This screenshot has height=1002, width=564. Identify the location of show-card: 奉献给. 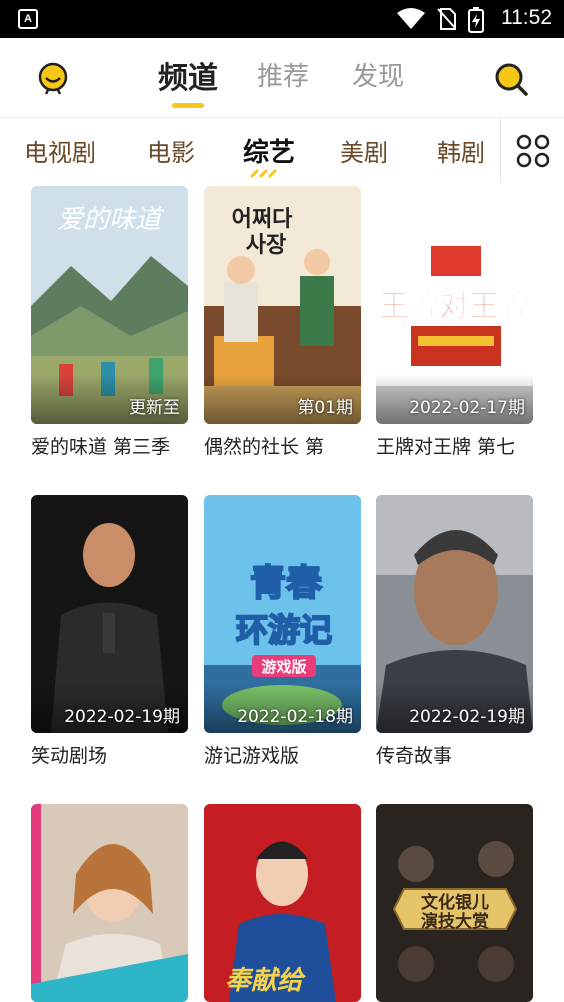
(282, 903).